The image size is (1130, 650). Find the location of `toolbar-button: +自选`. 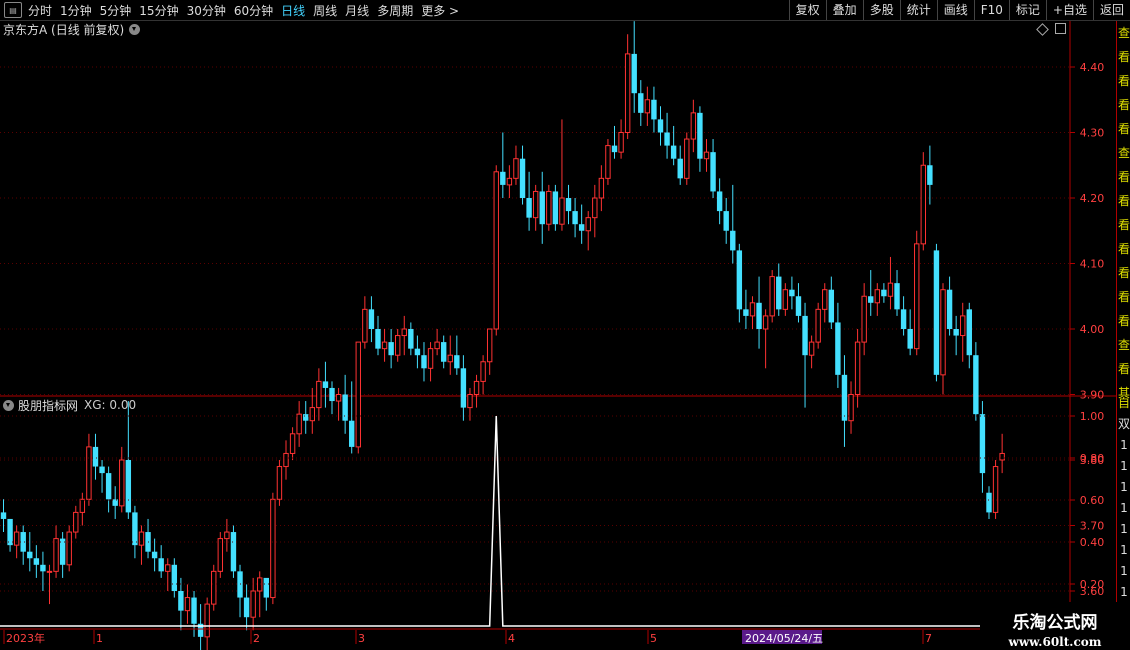

toolbar-button: +自选 is located at coordinates (1069, 10).